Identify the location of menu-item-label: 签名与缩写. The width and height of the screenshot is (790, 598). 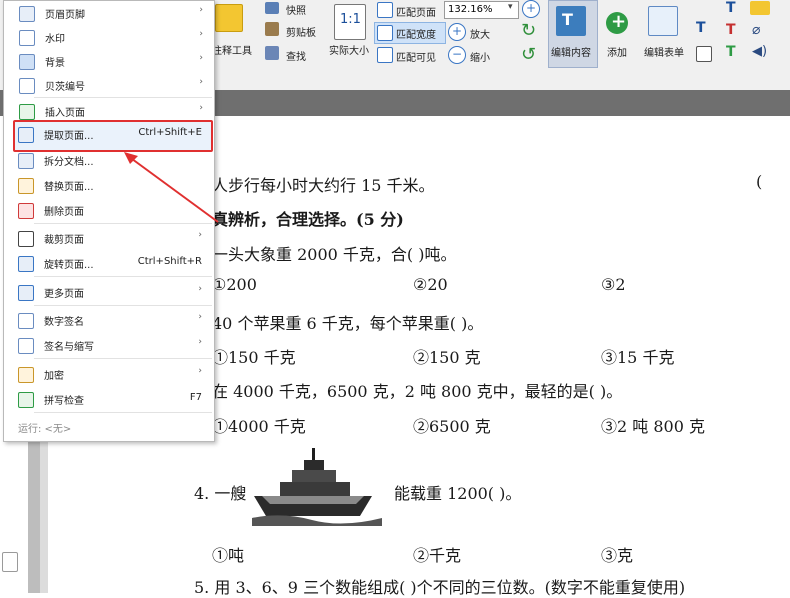
(69, 347).